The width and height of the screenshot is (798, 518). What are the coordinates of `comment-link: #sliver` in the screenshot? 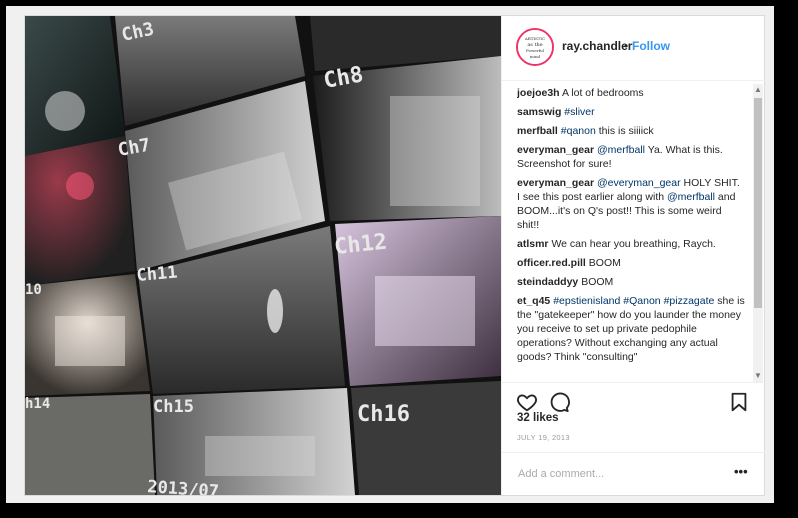 It's located at (579, 112).